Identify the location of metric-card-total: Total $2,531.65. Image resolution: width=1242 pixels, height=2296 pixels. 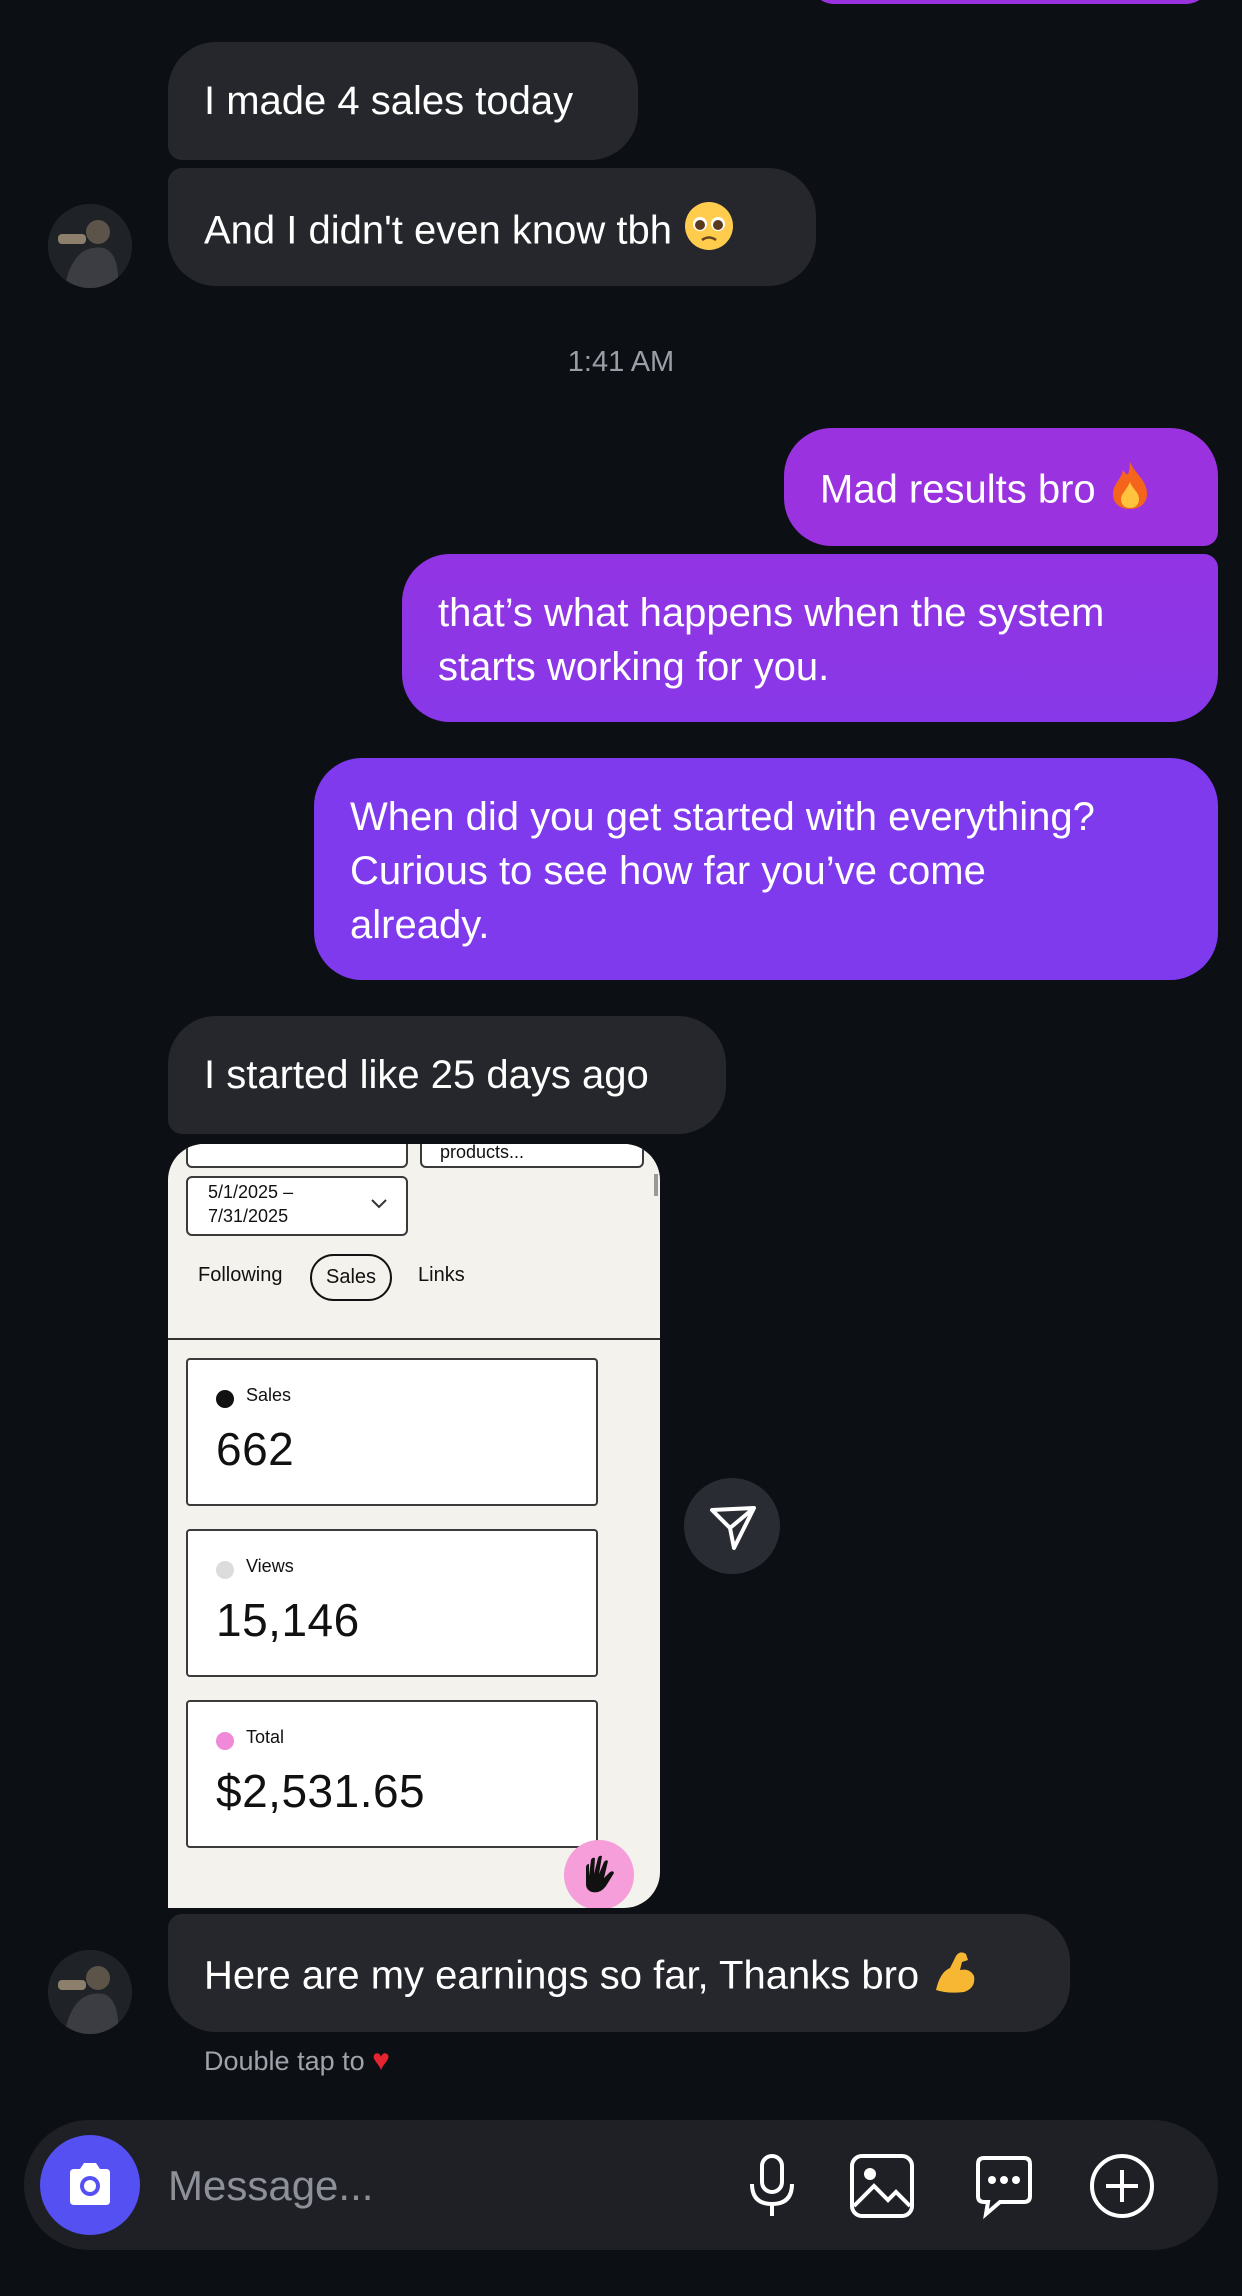
(392, 1774).